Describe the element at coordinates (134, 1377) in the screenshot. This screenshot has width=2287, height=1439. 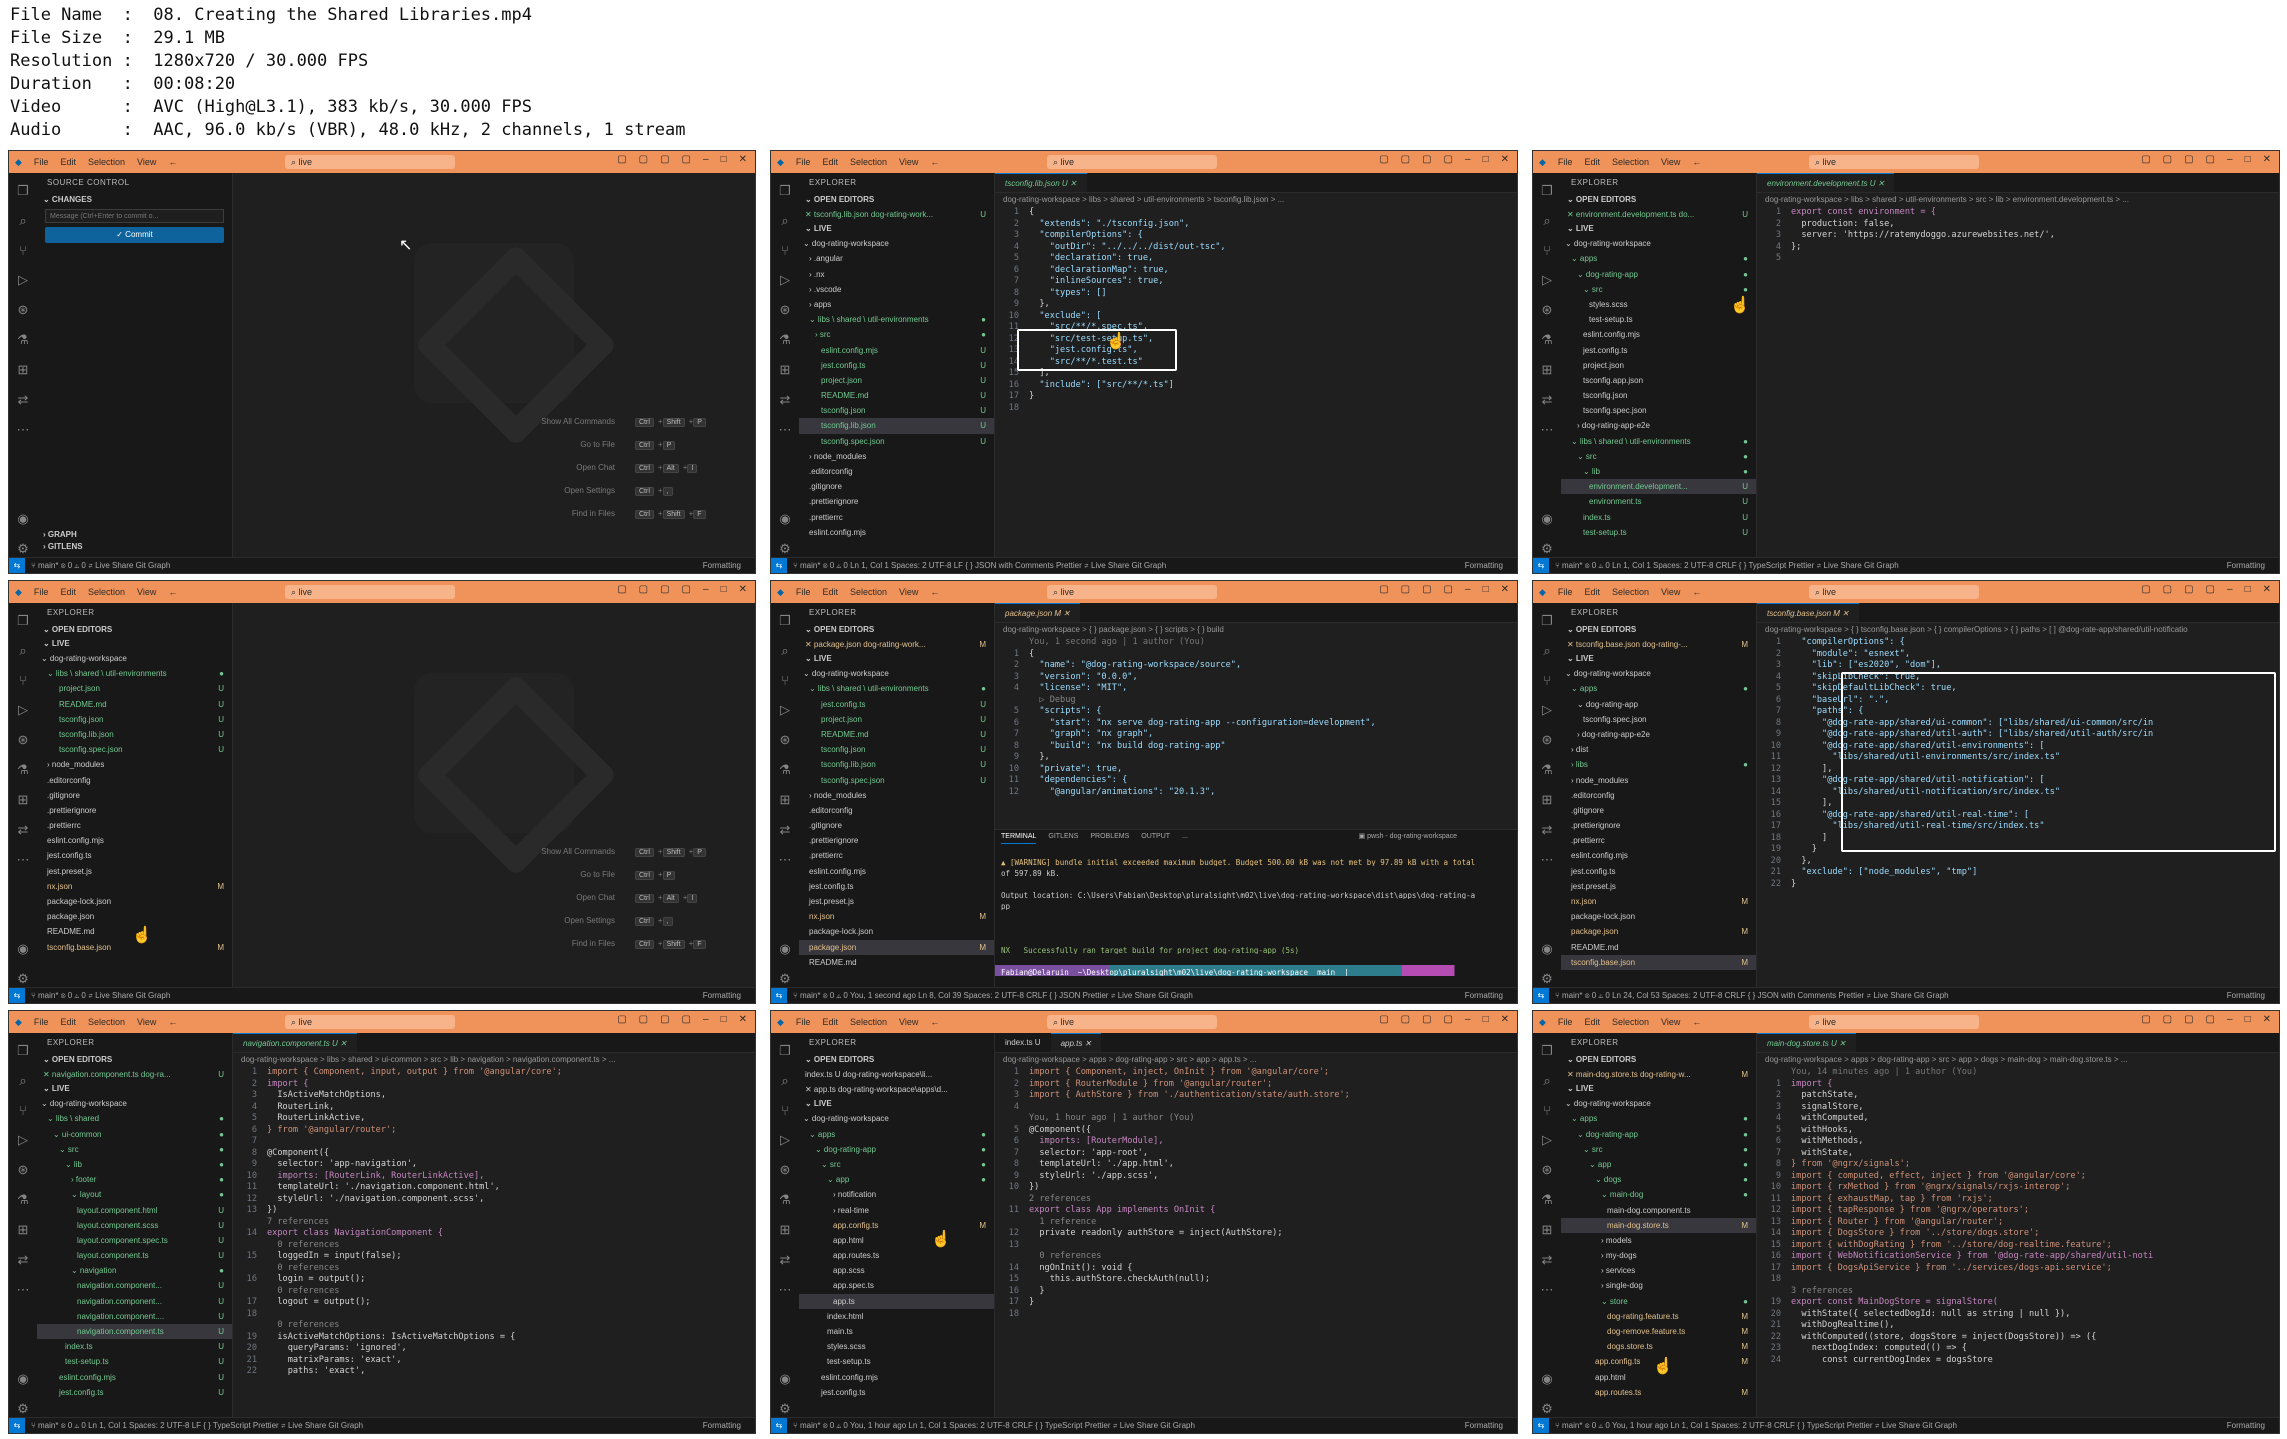
I see `tree-item: eslint.config.mjs U` at that location.